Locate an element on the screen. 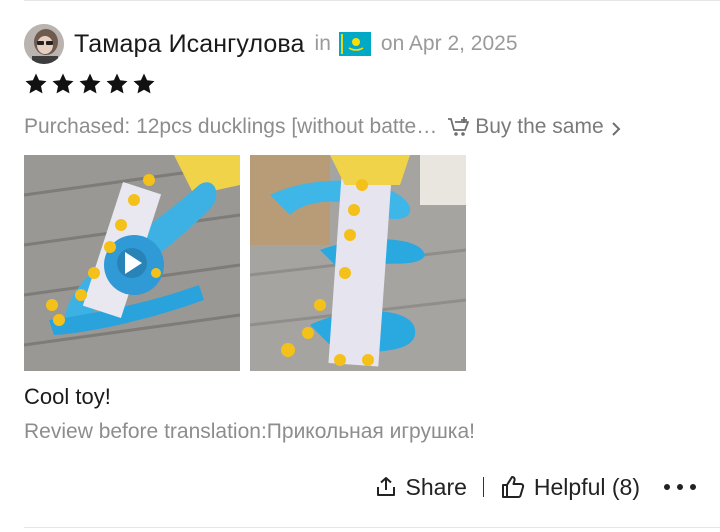  kazakhstan-flag-icon is located at coordinates (354, 44).